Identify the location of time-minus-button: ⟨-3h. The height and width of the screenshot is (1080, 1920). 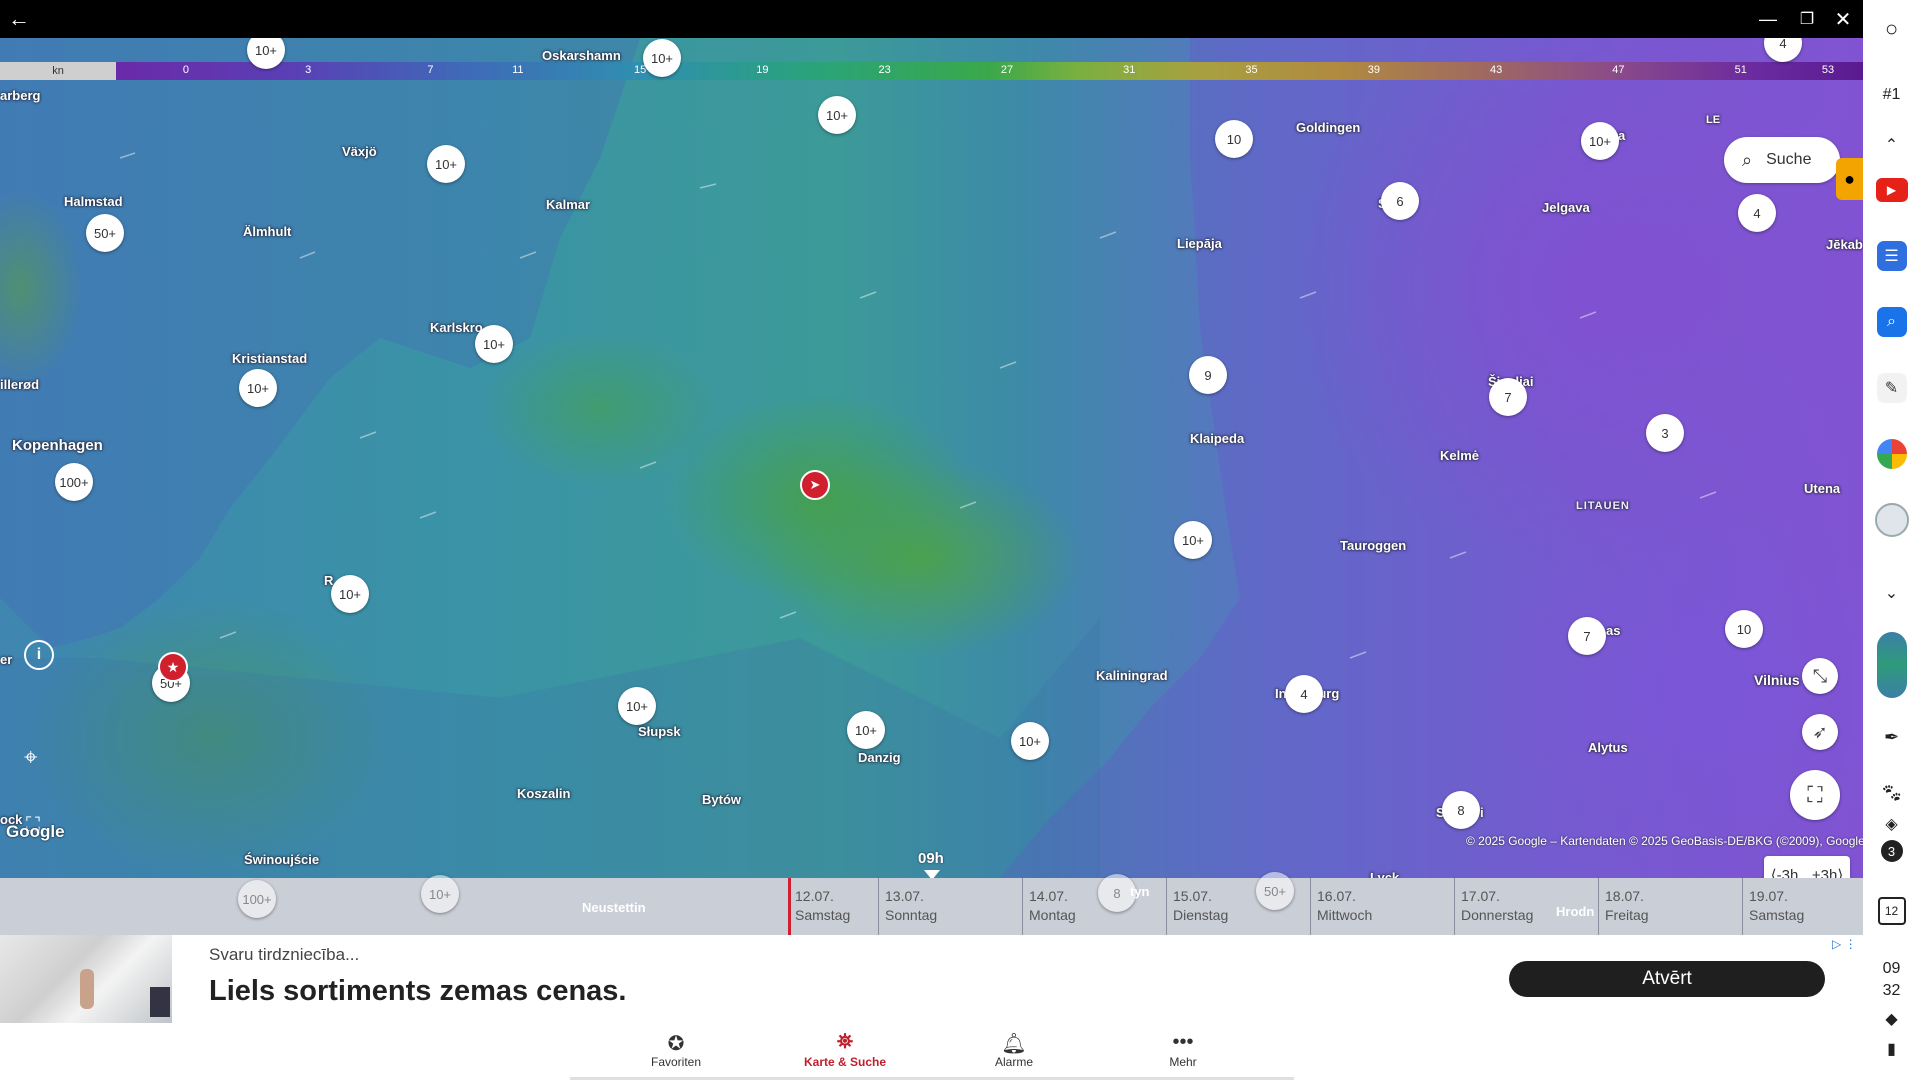
(1785, 872).